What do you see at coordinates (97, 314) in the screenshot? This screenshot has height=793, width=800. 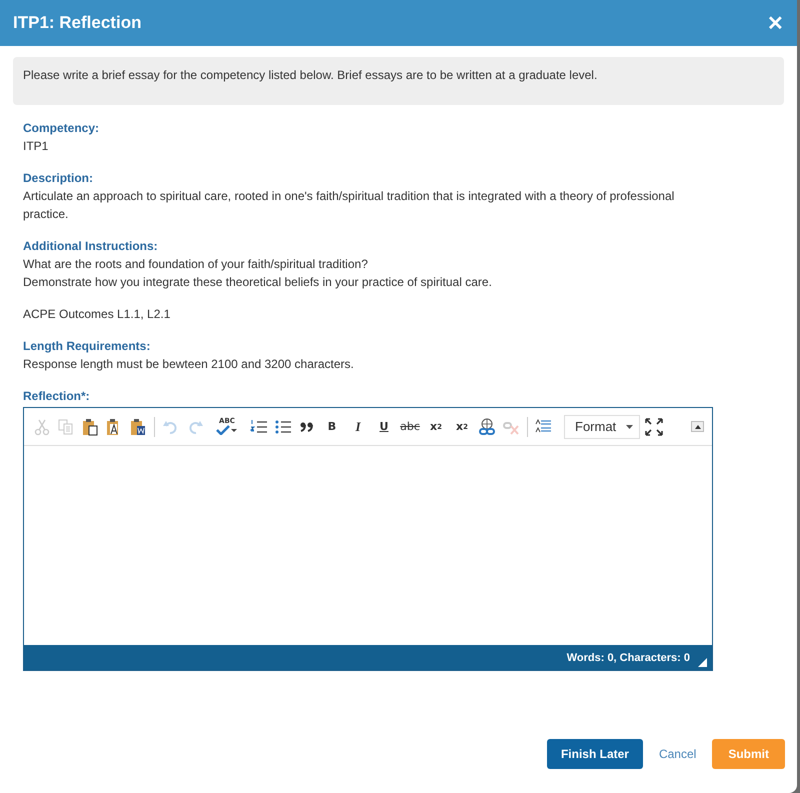 I see `section-text: ACPE Outcomes L1.1, L2.1` at bounding box center [97, 314].